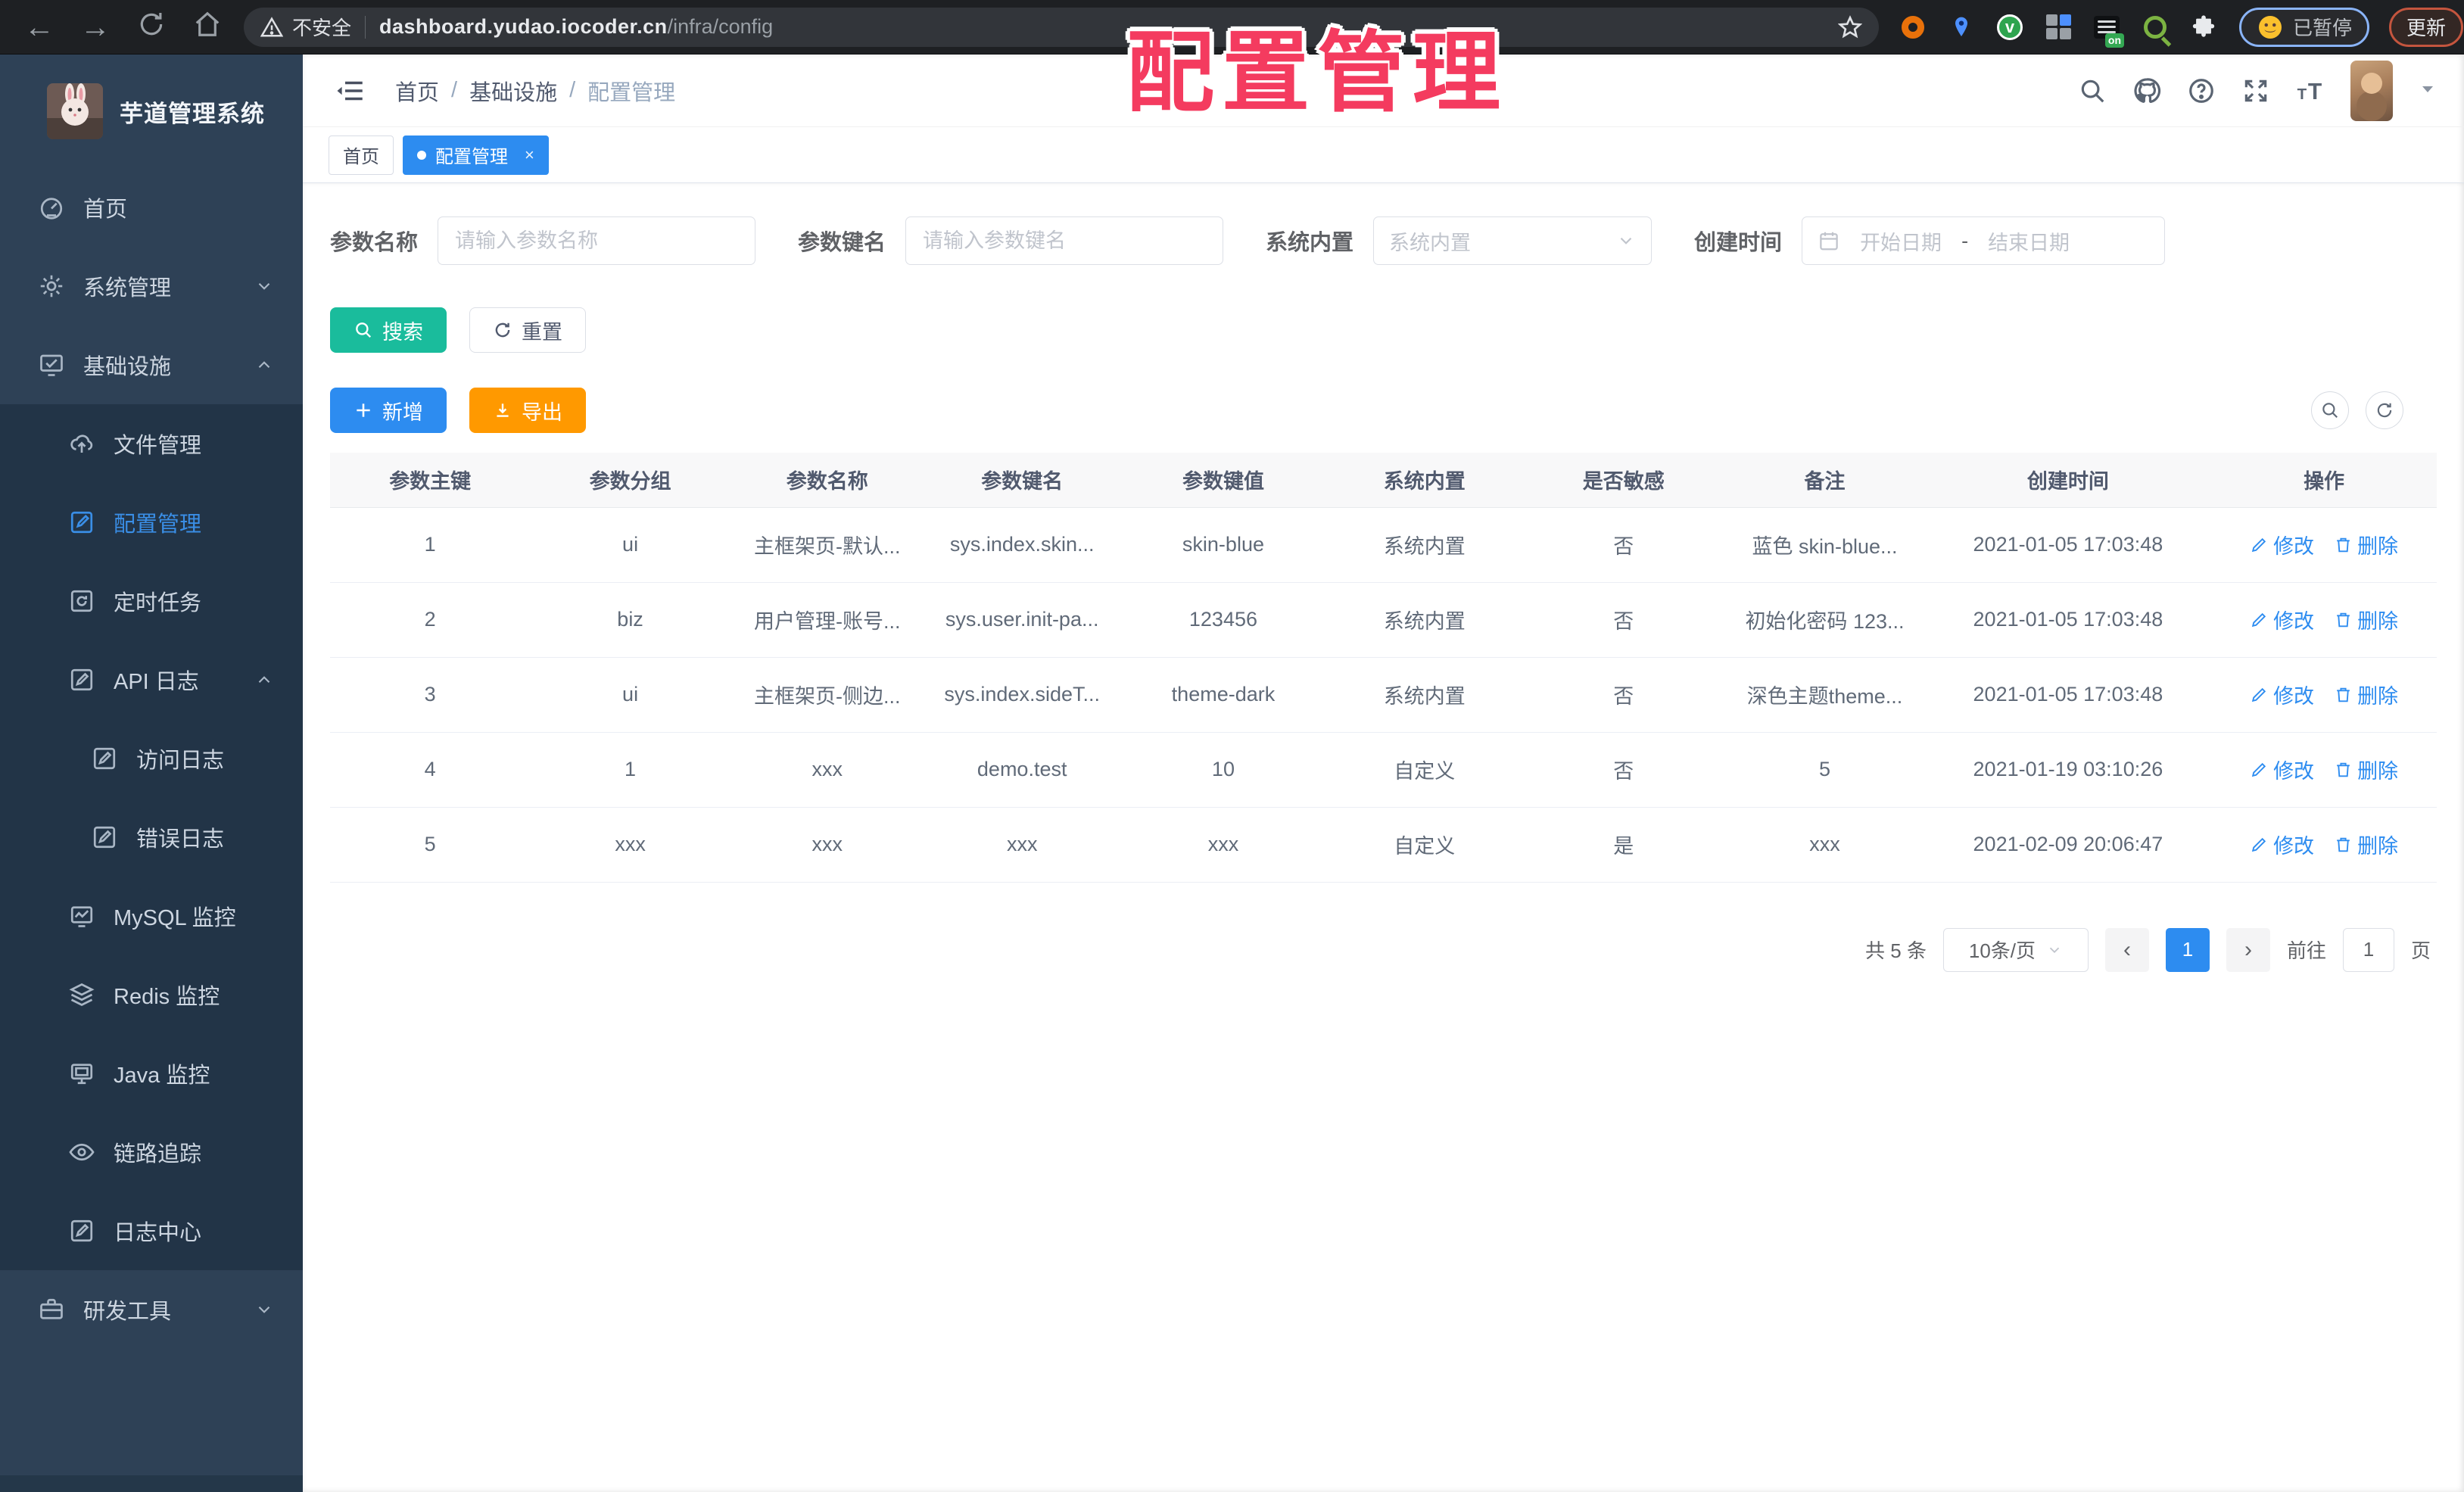 This screenshot has height=1492, width=2464. I want to click on back-icon: ←, so click(39, 27).